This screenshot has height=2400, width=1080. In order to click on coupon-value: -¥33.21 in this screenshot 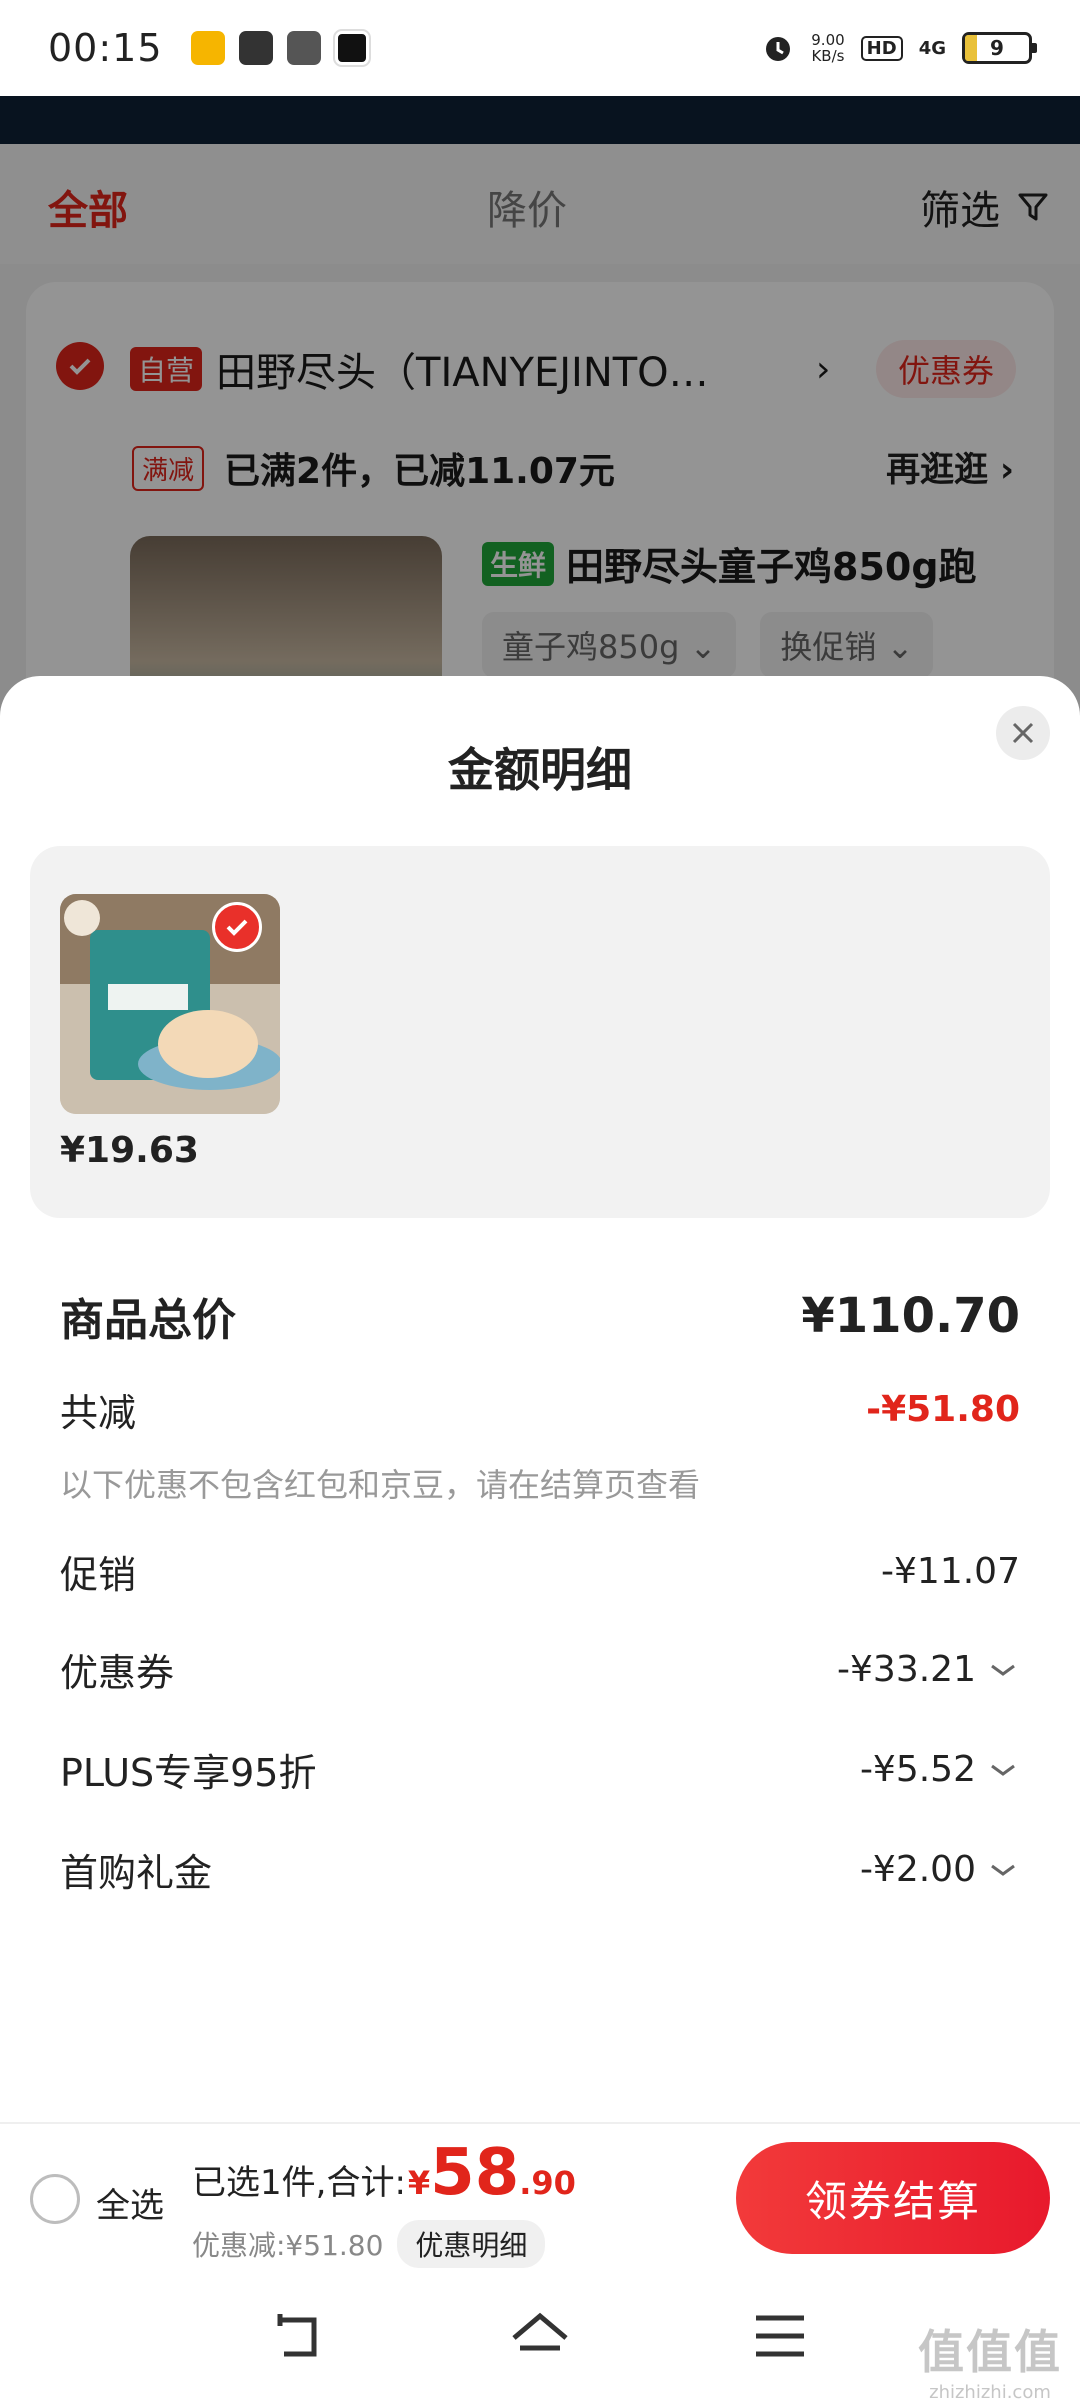, I will do `click(906, 1669)`.